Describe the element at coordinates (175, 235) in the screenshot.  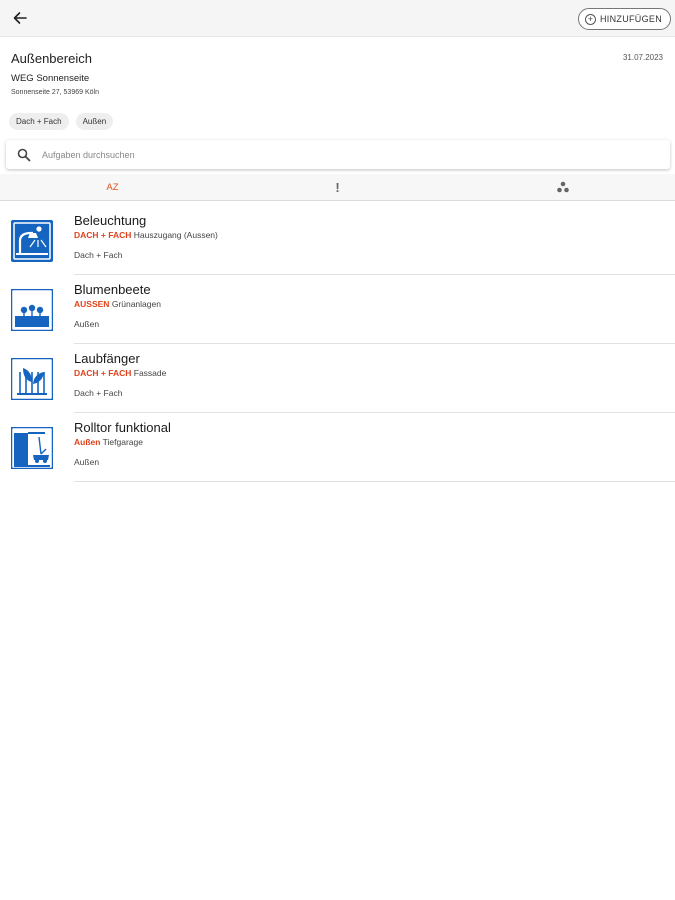
I see `task-location: Hauszugang (Aussen)` at that location.